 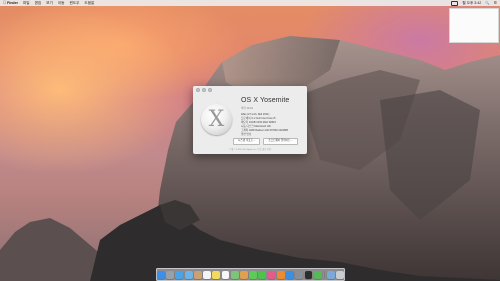 I want to click on safari-icon, so click(x=179, y=274).